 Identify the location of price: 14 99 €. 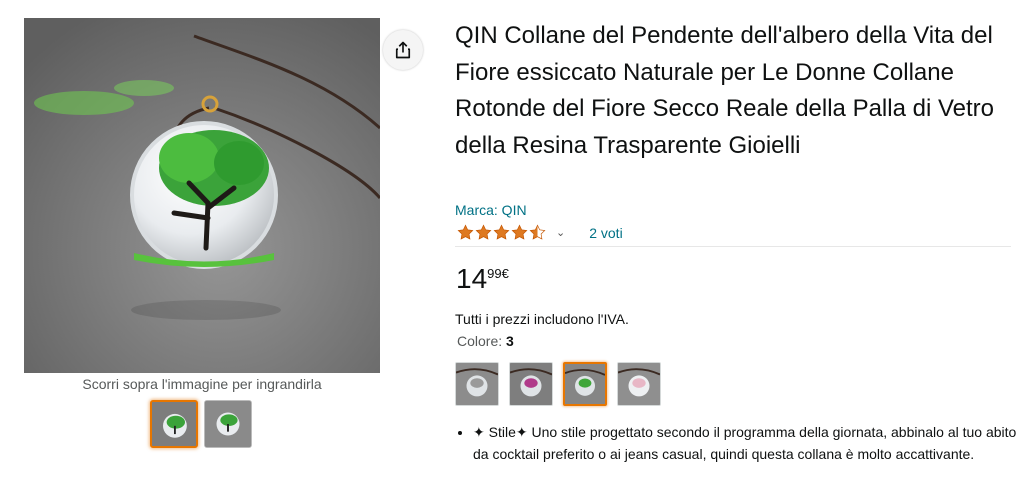
(482, 279).